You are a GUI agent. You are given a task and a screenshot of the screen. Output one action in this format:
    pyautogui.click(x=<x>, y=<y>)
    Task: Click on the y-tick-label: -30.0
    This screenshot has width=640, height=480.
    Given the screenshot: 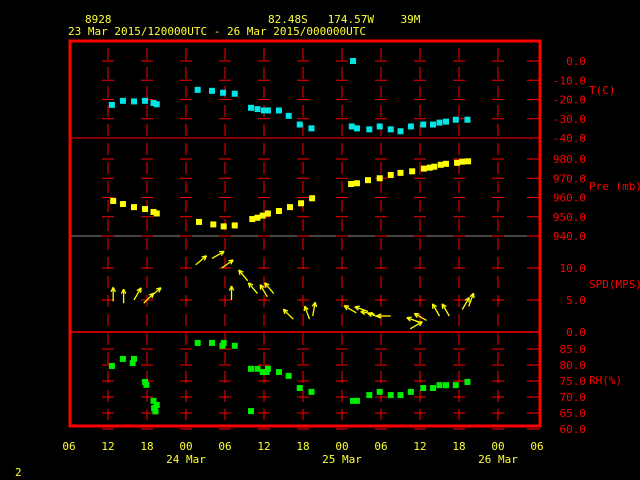 What is the action you would take?
    pyautogui.click(x=569, y=119)
    